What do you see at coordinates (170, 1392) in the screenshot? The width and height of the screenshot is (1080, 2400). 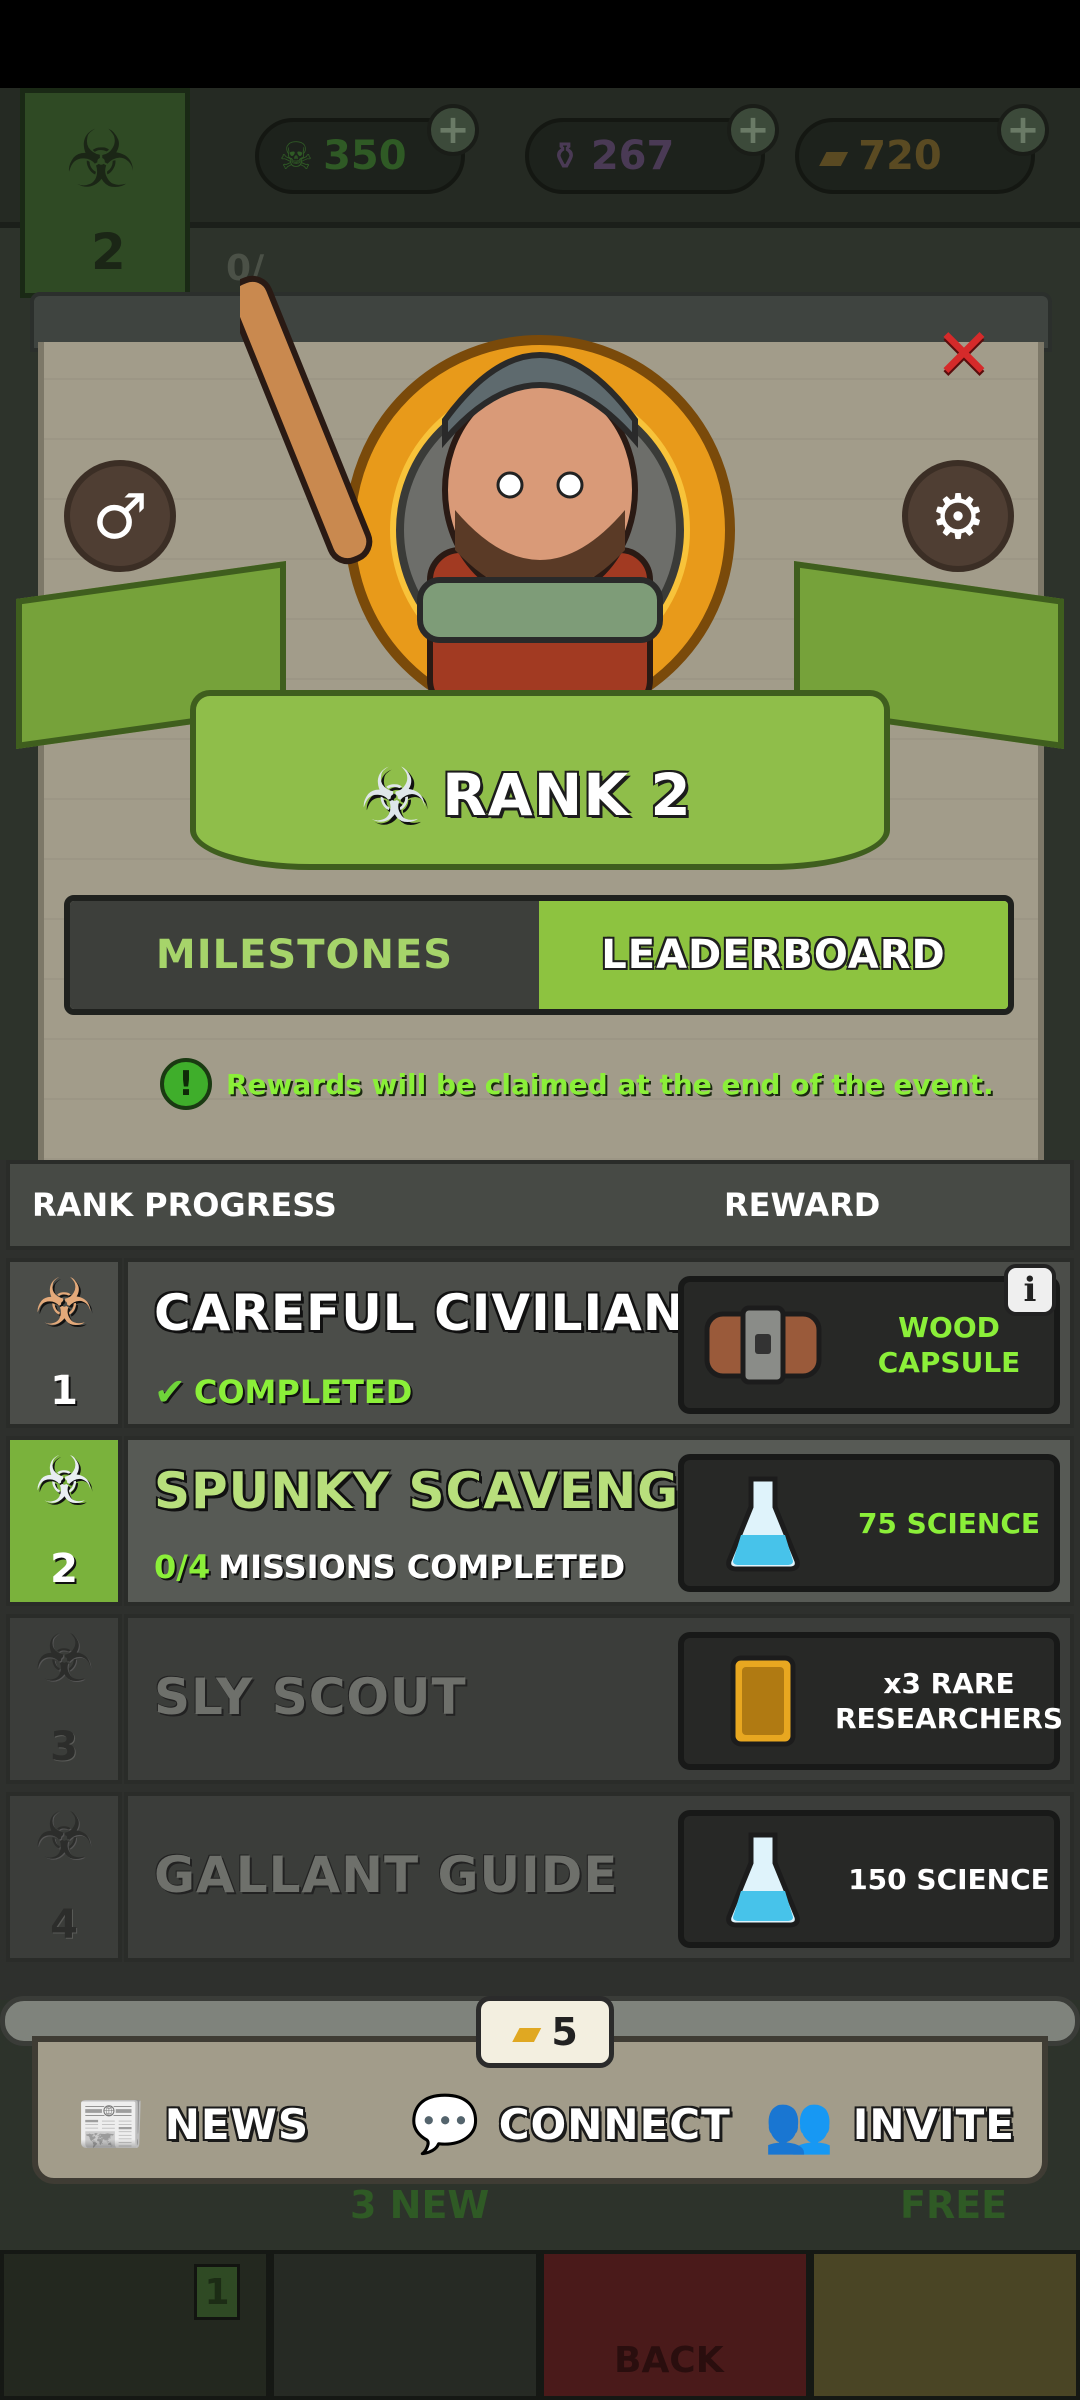 I see `checkmark-icon: ✔` at bounding box center [170, 1392].